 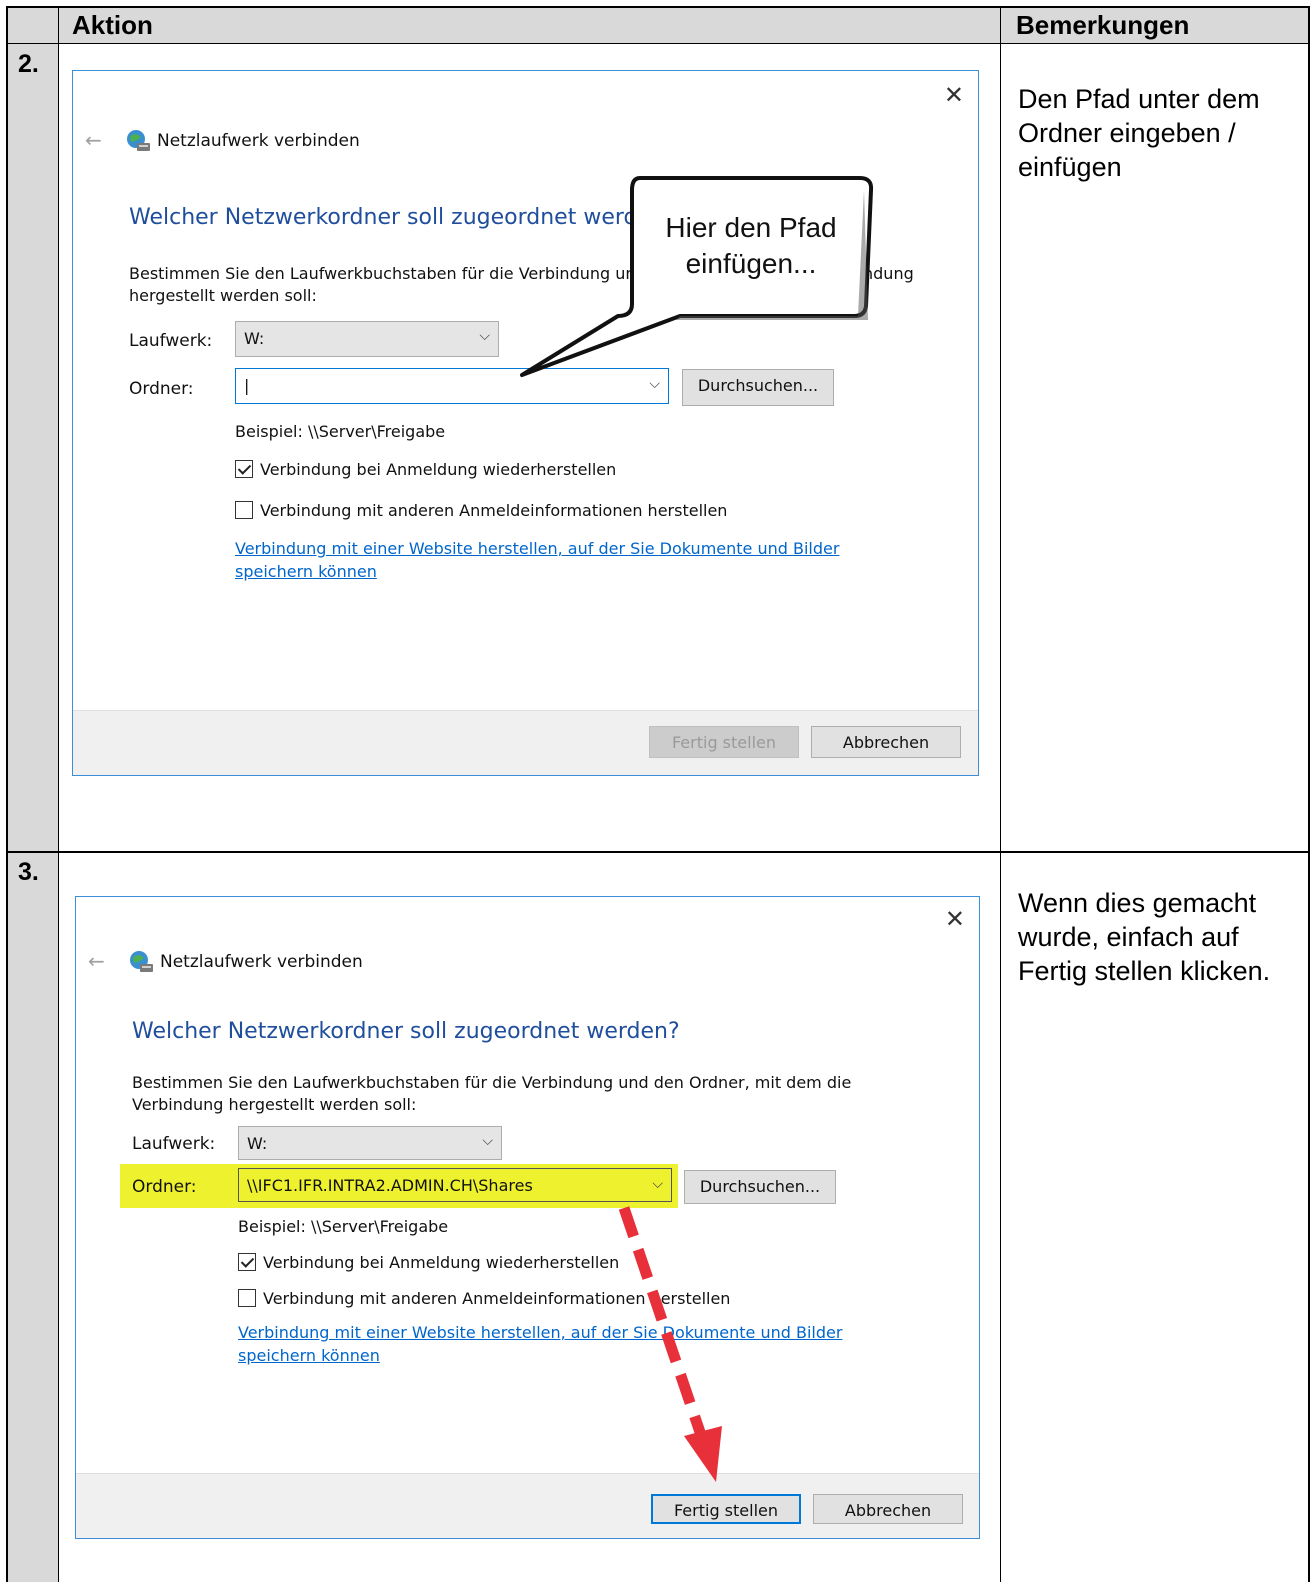 What do you see at coordinates (257, 1143) in the screenshot?
I see `drive-value: W:` at bounding box center [257, 1143].